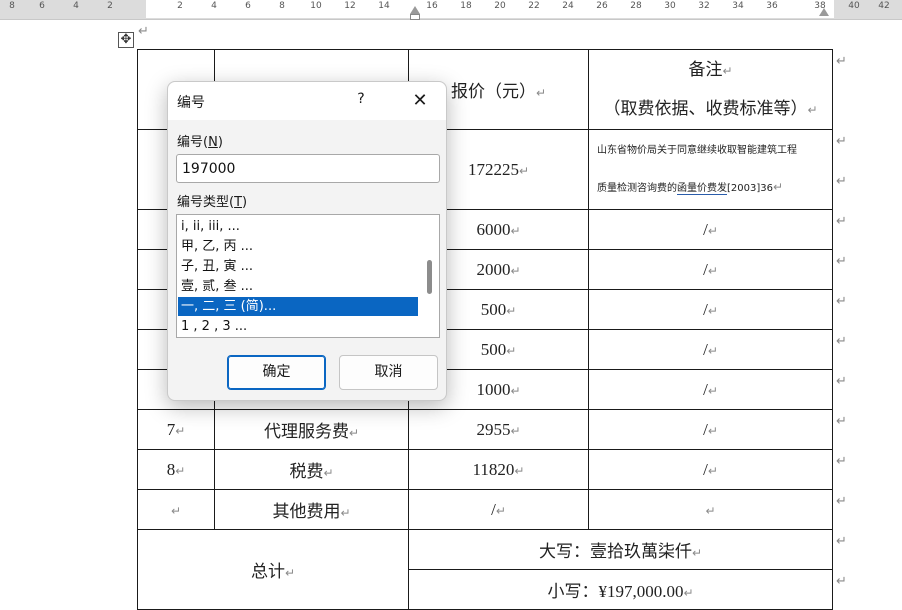 The image size is (902, 610). What do you see at coordinates (738, 6) in the screenshot?
I see `ruler-number: 34` at bounding box center [738, 6].